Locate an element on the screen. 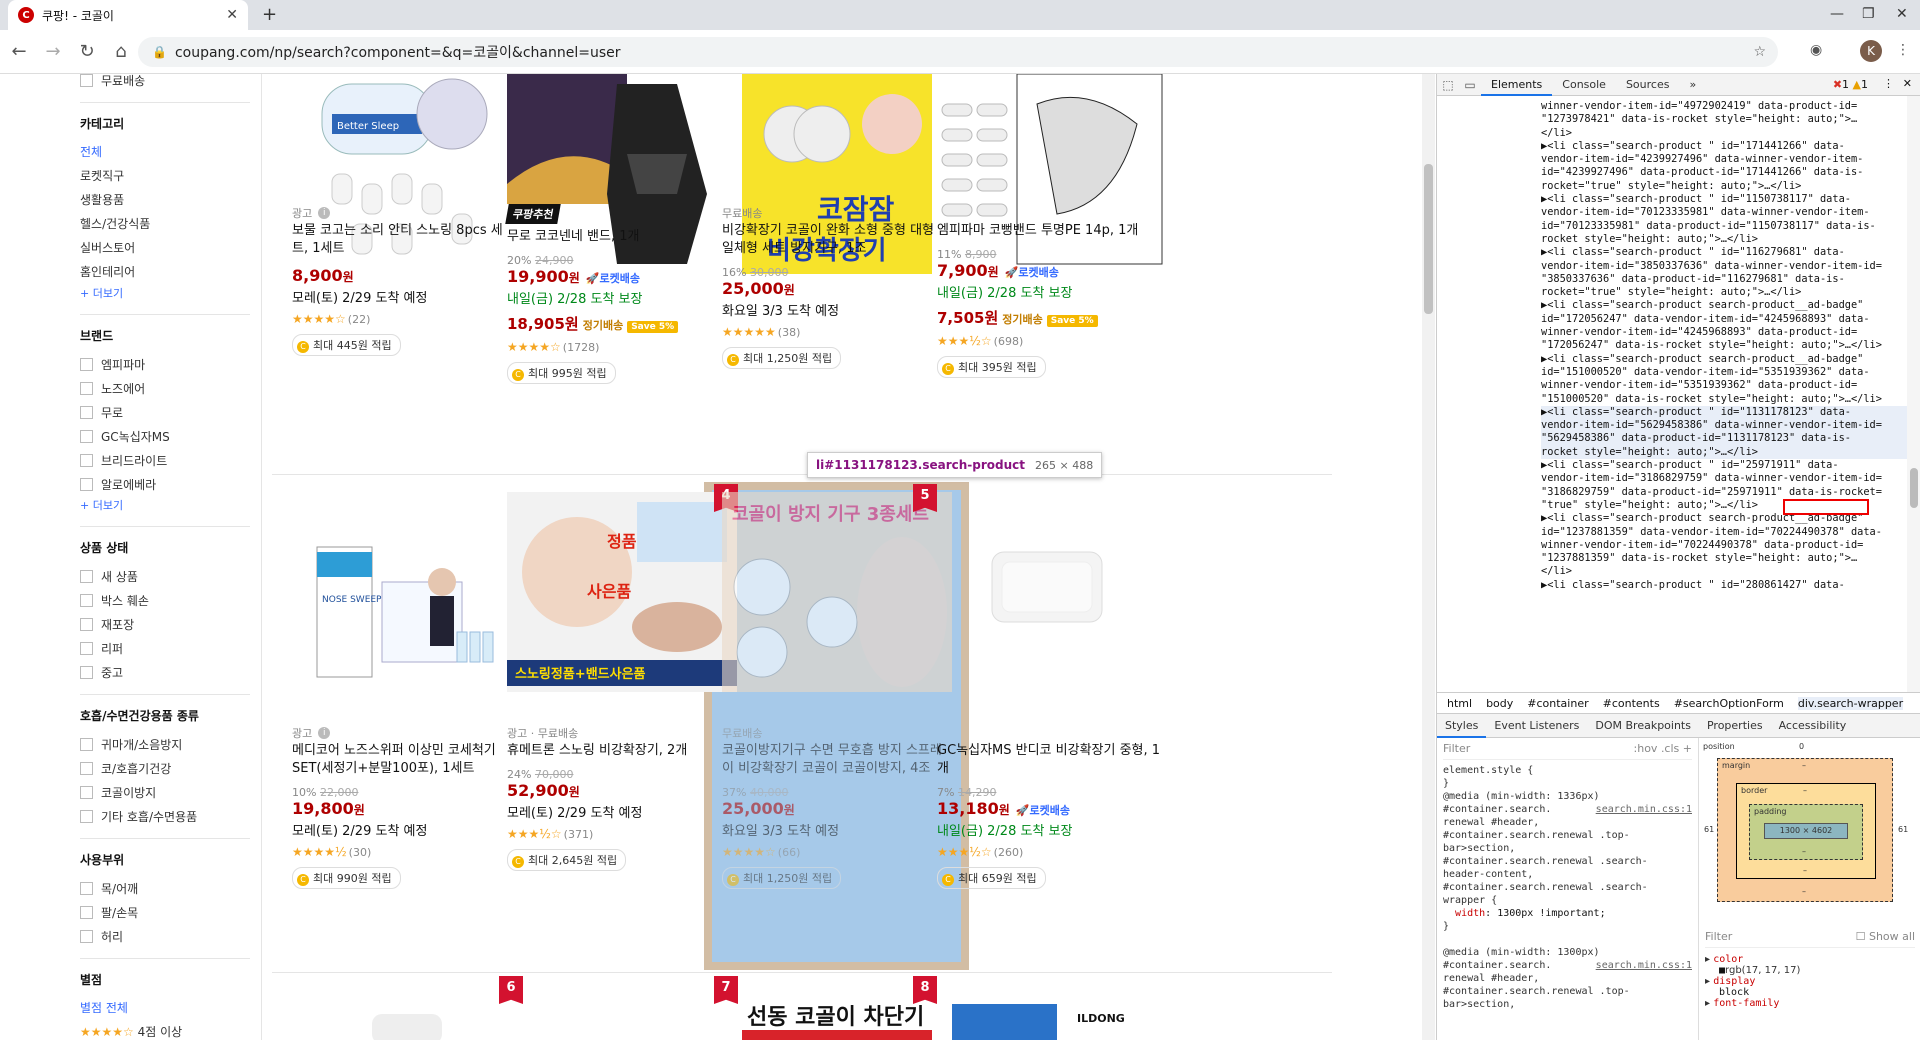  brand-filter: 노즈에어 is located at coordinates (165, 388).